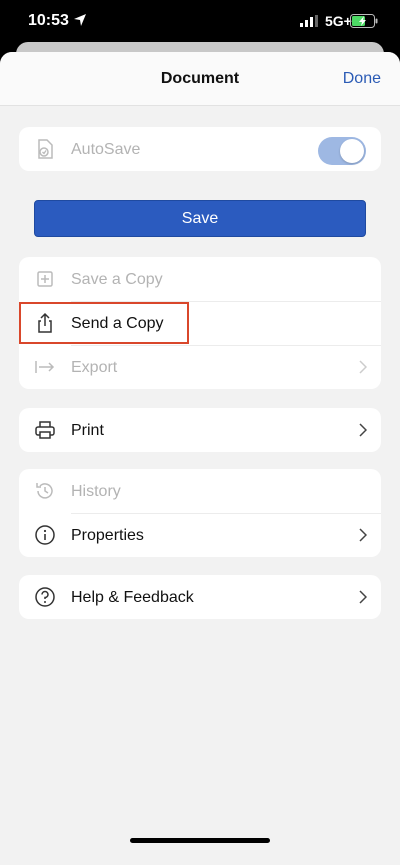 Image resolution: width=400 pixels, height=865 pixels. I want to click on info-icon, so click(45, 535).